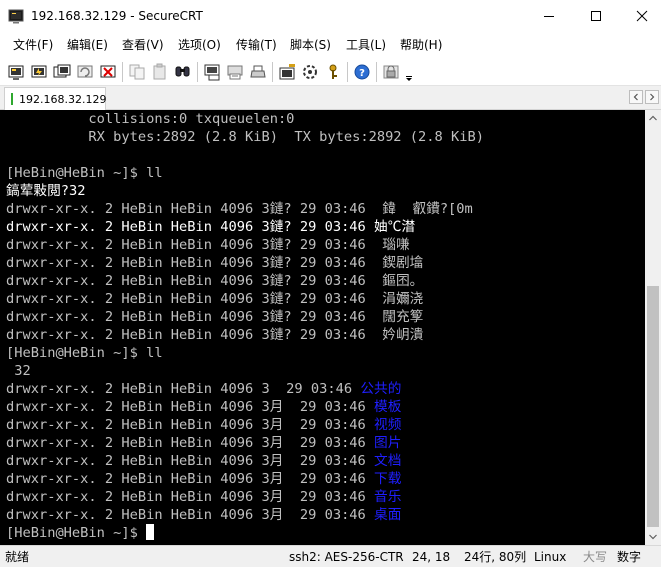  I want to click on title-bar: 192.168.32.129 - SecureCRT, so click(330, 16).